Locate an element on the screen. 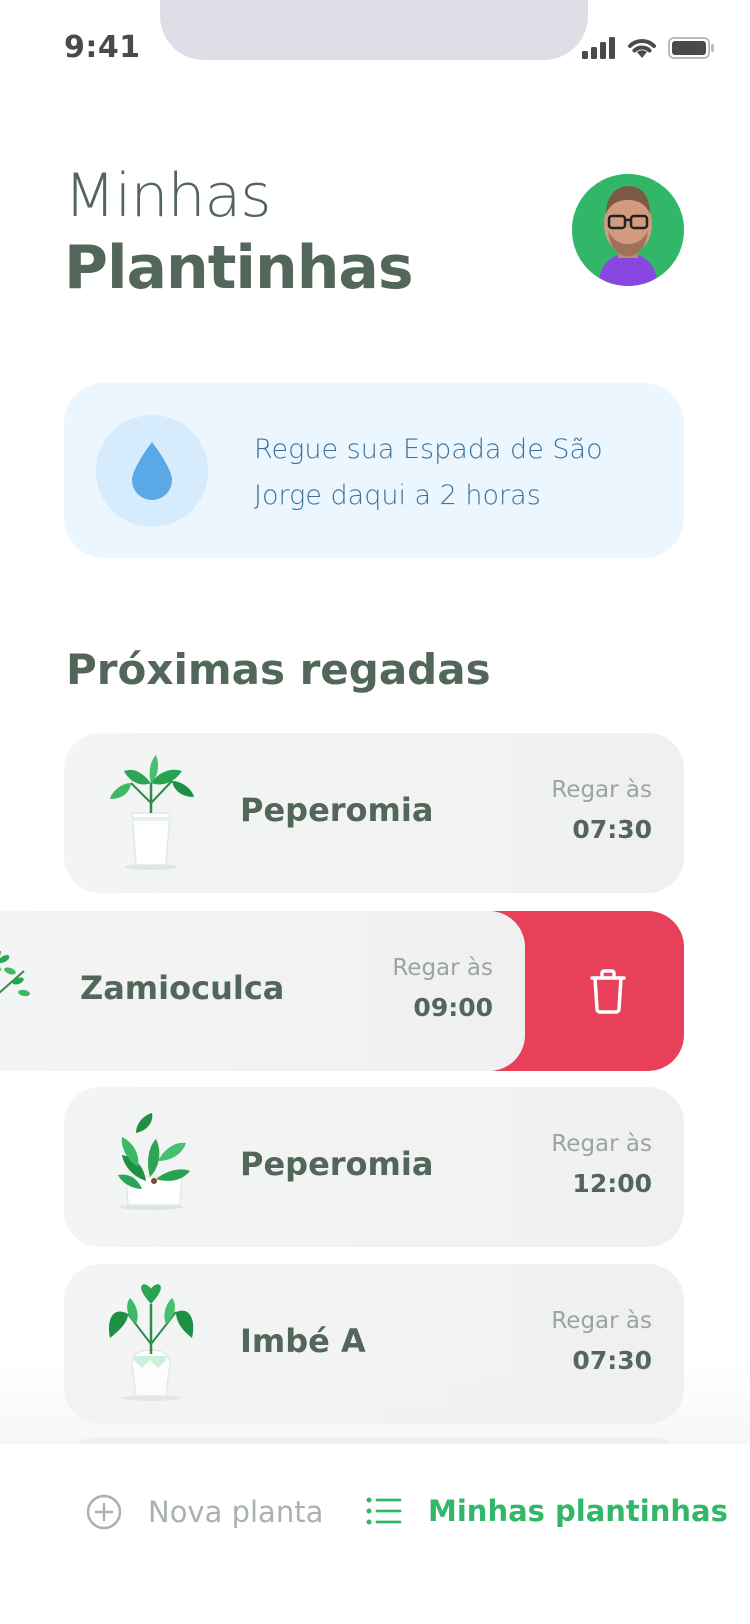 The height and width of the screenshot is (1624, 750). status-time: 9:41 is located at coordinates (102, 47).